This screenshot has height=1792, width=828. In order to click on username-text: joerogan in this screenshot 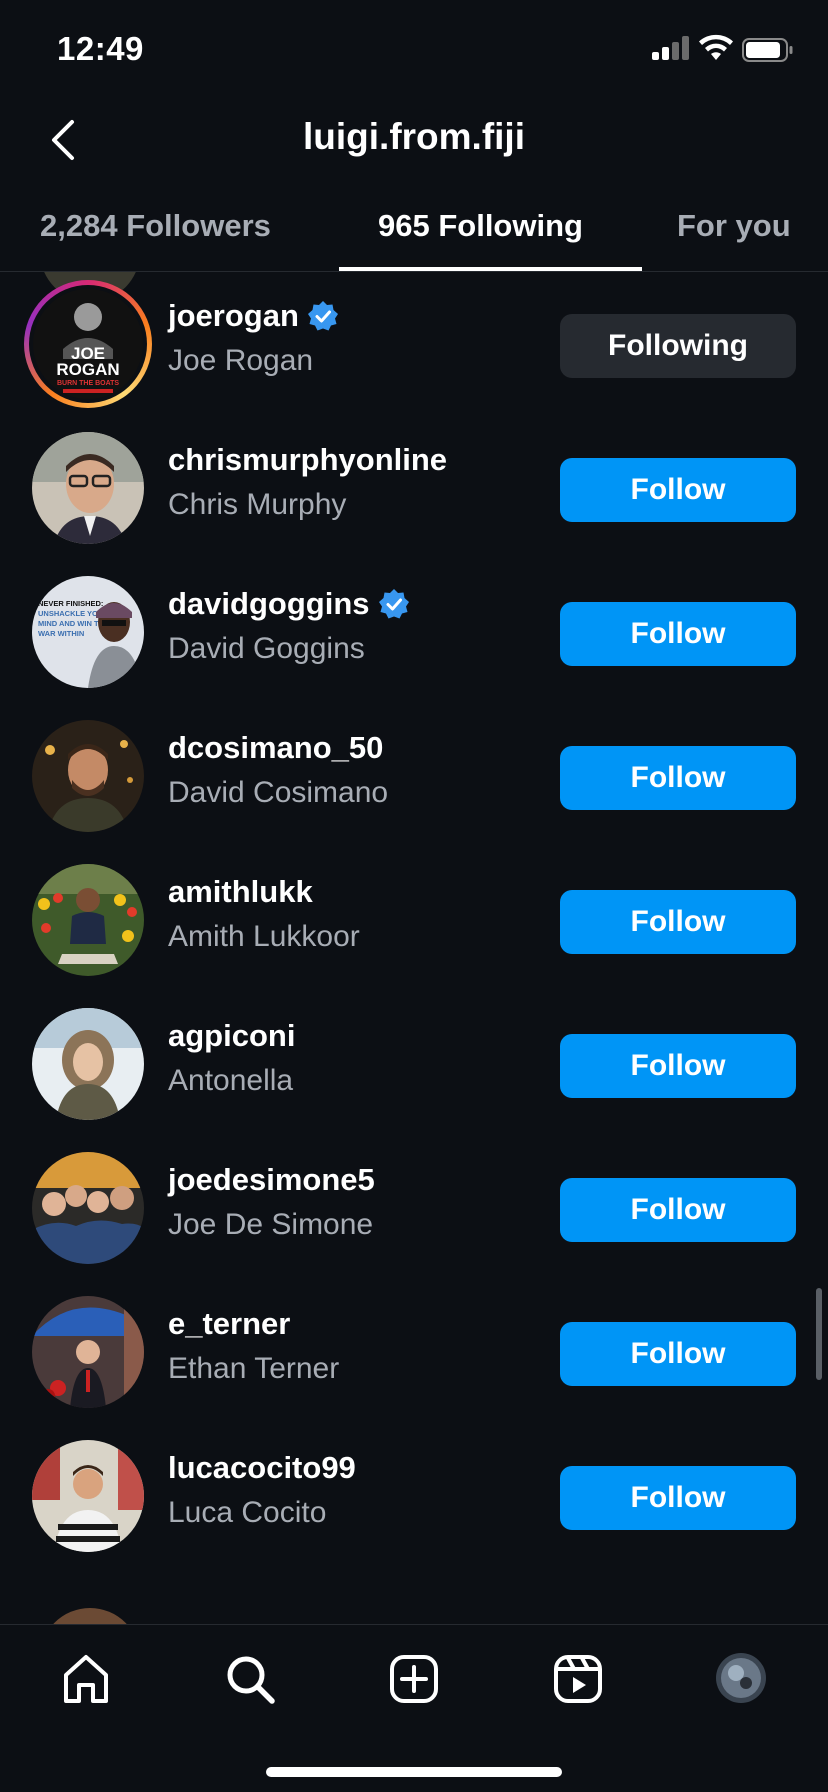, I will do `click(233, 316)`.